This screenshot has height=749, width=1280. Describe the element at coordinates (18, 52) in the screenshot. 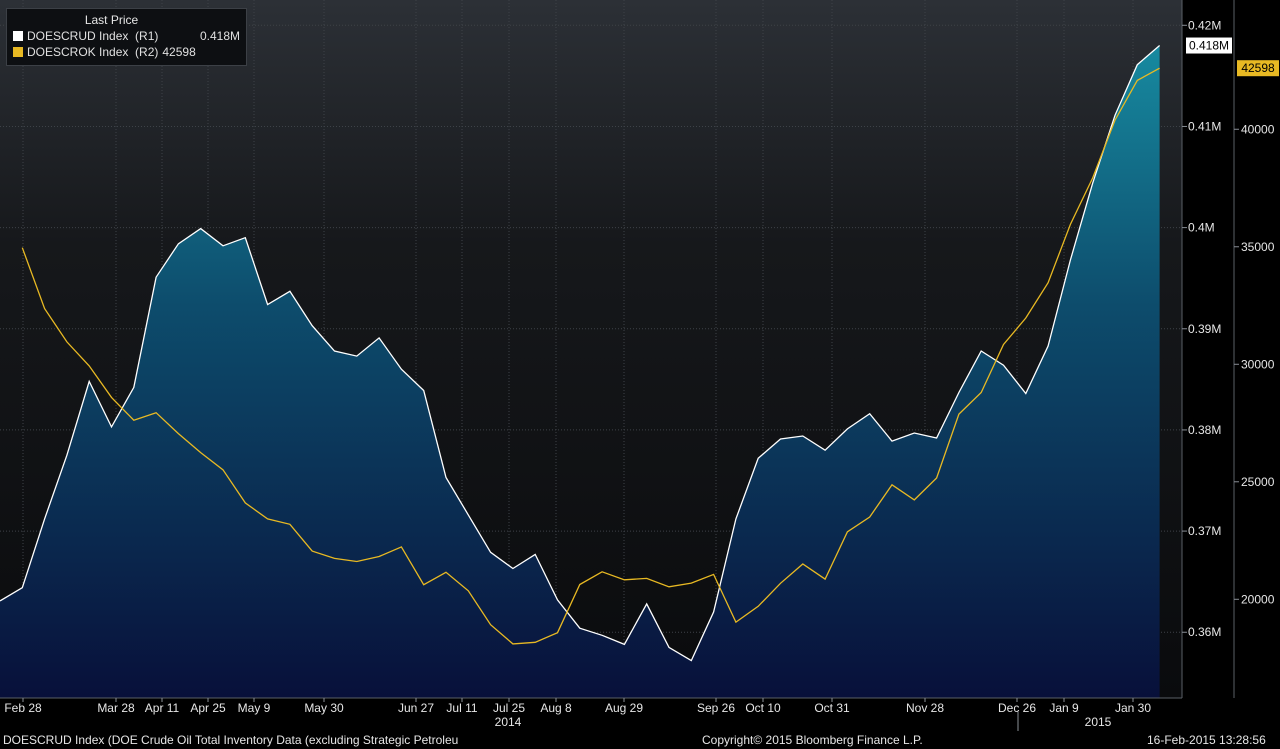

I see `legend-swatch-yellow` at that location.